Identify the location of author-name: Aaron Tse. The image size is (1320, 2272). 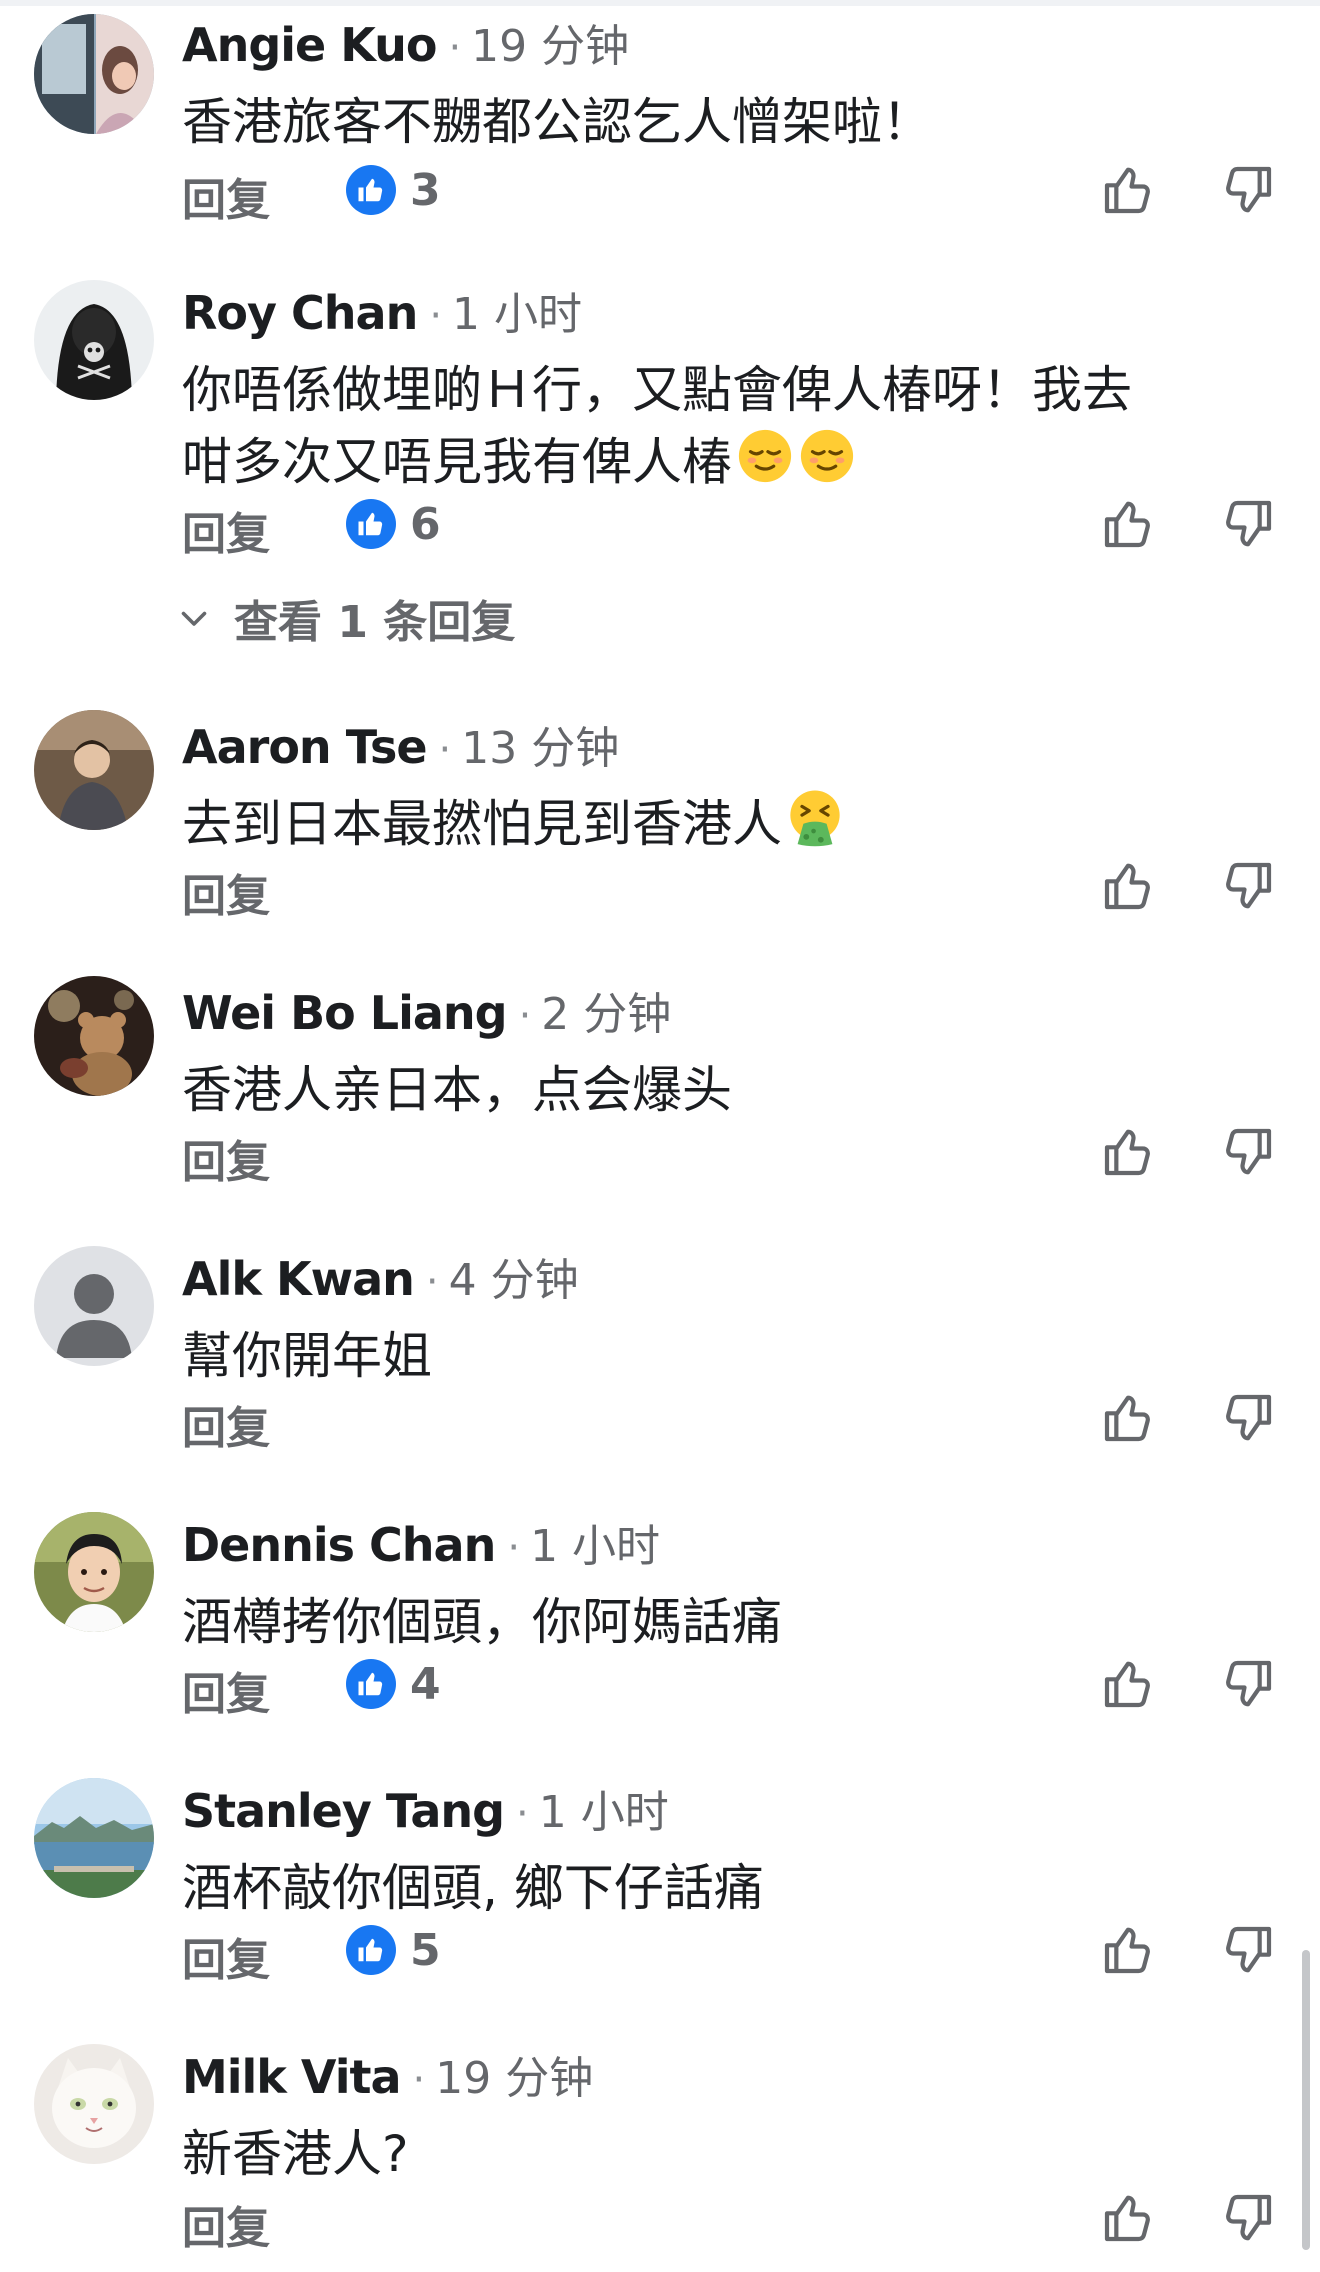
(305, 747).